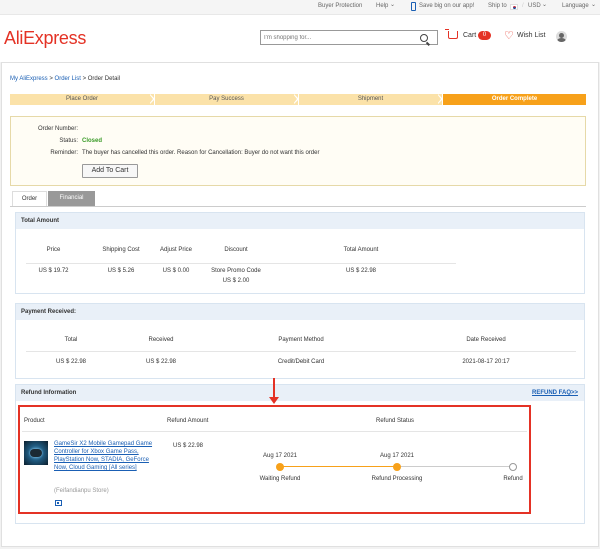  What do you see at coordinates (29, 198) in the screenshot?
I see `tab-order: Order` at bounding box center [29, 198].